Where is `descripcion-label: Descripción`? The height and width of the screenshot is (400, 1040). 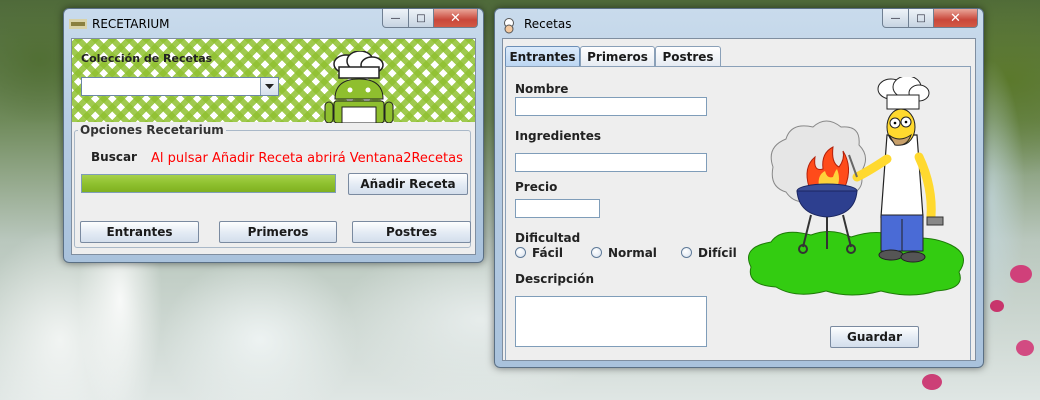 descripcion-label: Descripción is located at coordinates (554, 279).